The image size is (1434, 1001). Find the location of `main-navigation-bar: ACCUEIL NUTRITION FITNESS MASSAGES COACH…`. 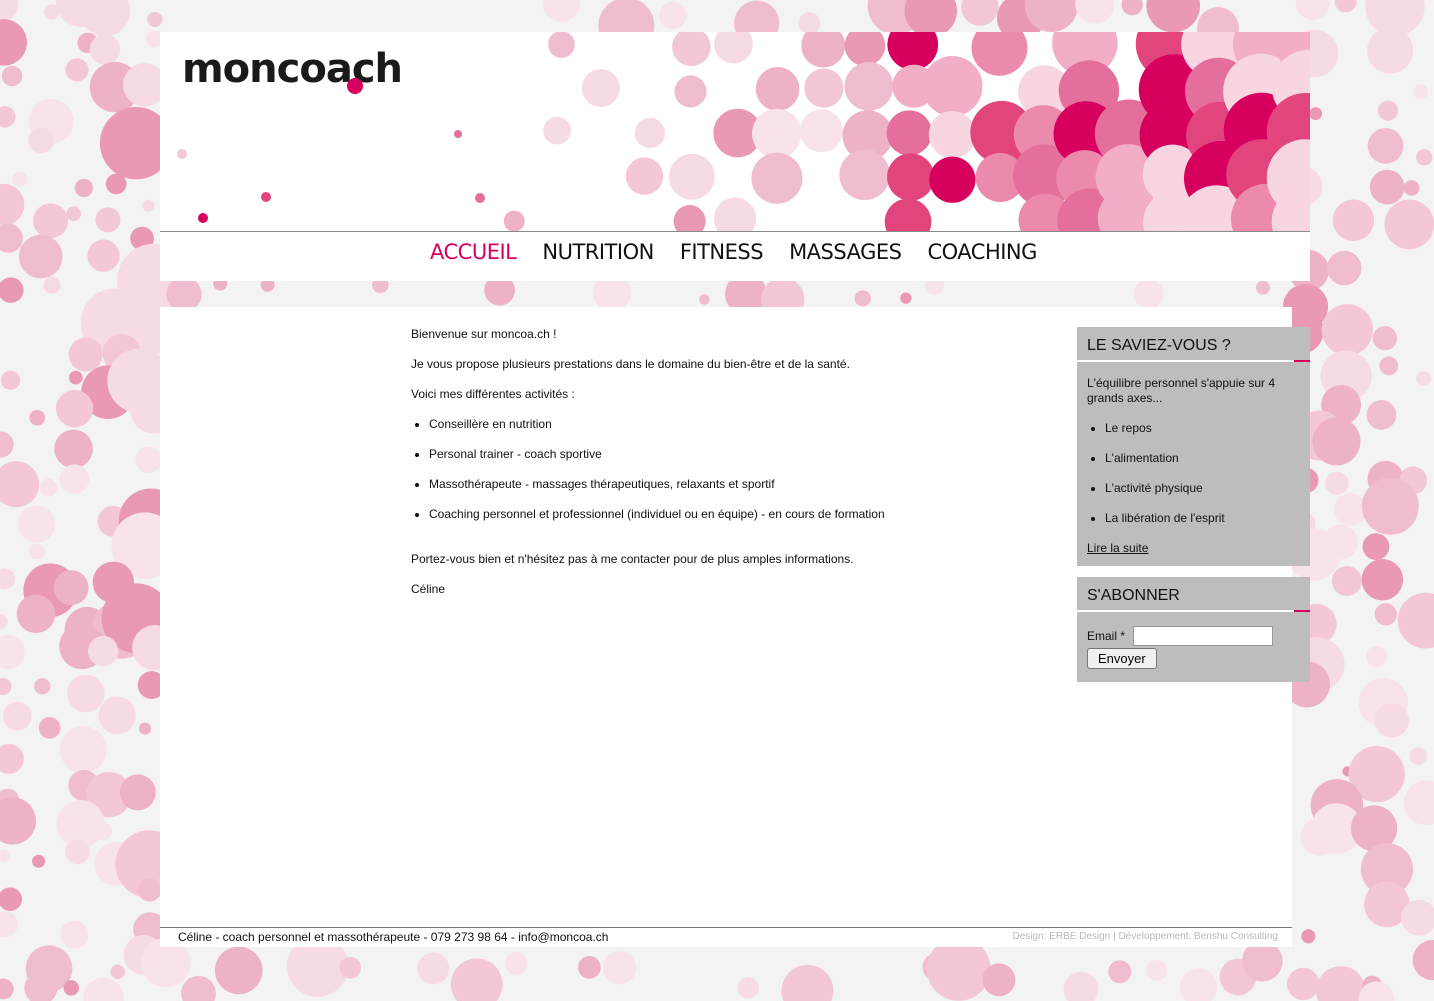

main-navigation-bar: ACCUEIL NUTRITION FITNESS MASSAGES COACH… is located at coordinates (735, 256).